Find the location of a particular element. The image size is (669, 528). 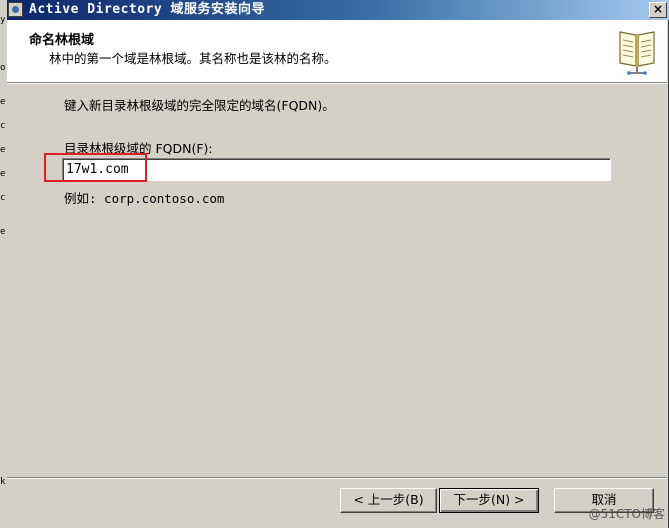

window-title: Active Directory 域服务安装向导 is located at coordinates (147, 9).